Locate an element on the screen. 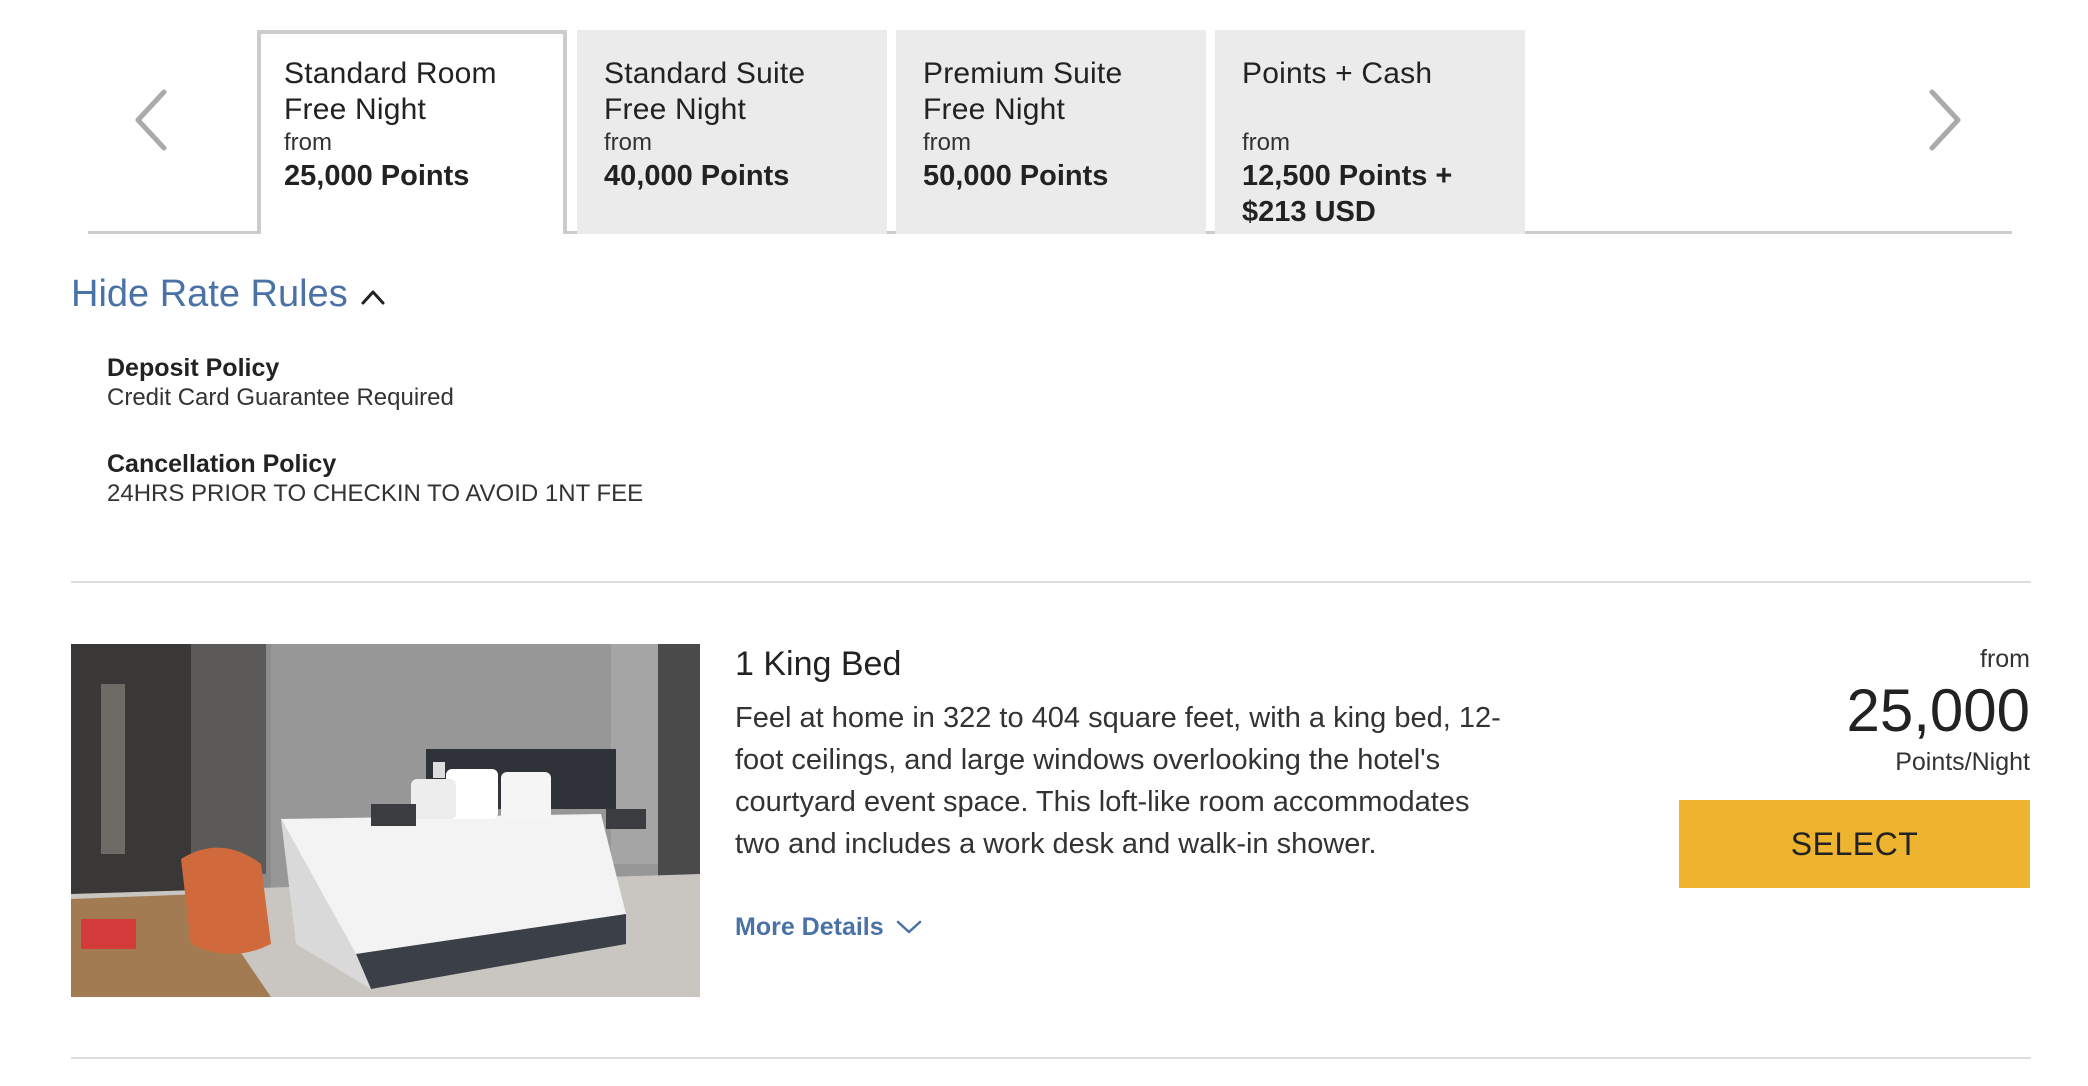 The width and height of the screenshot is (2088, 1086). room-photo-image is located at coordinates (385, 820).